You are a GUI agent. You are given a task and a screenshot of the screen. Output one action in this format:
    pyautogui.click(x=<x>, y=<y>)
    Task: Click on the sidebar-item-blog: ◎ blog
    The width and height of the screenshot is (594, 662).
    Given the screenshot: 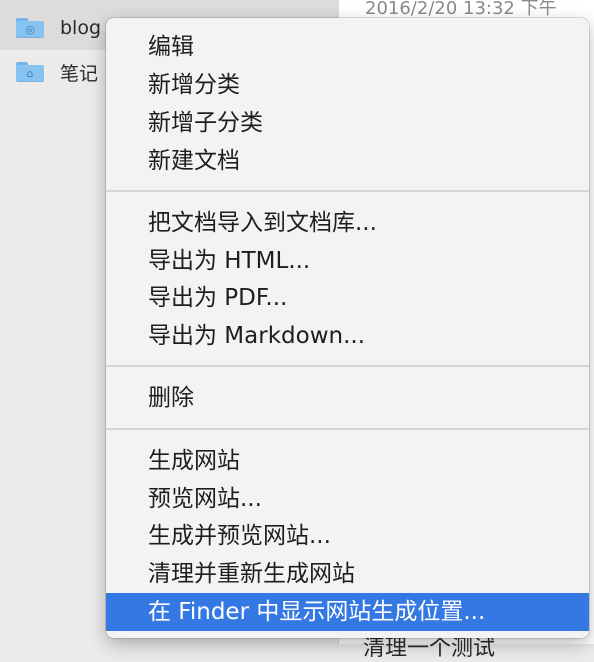 What is the action you would take?
    pyautogui.click(x=58, y=28)
    